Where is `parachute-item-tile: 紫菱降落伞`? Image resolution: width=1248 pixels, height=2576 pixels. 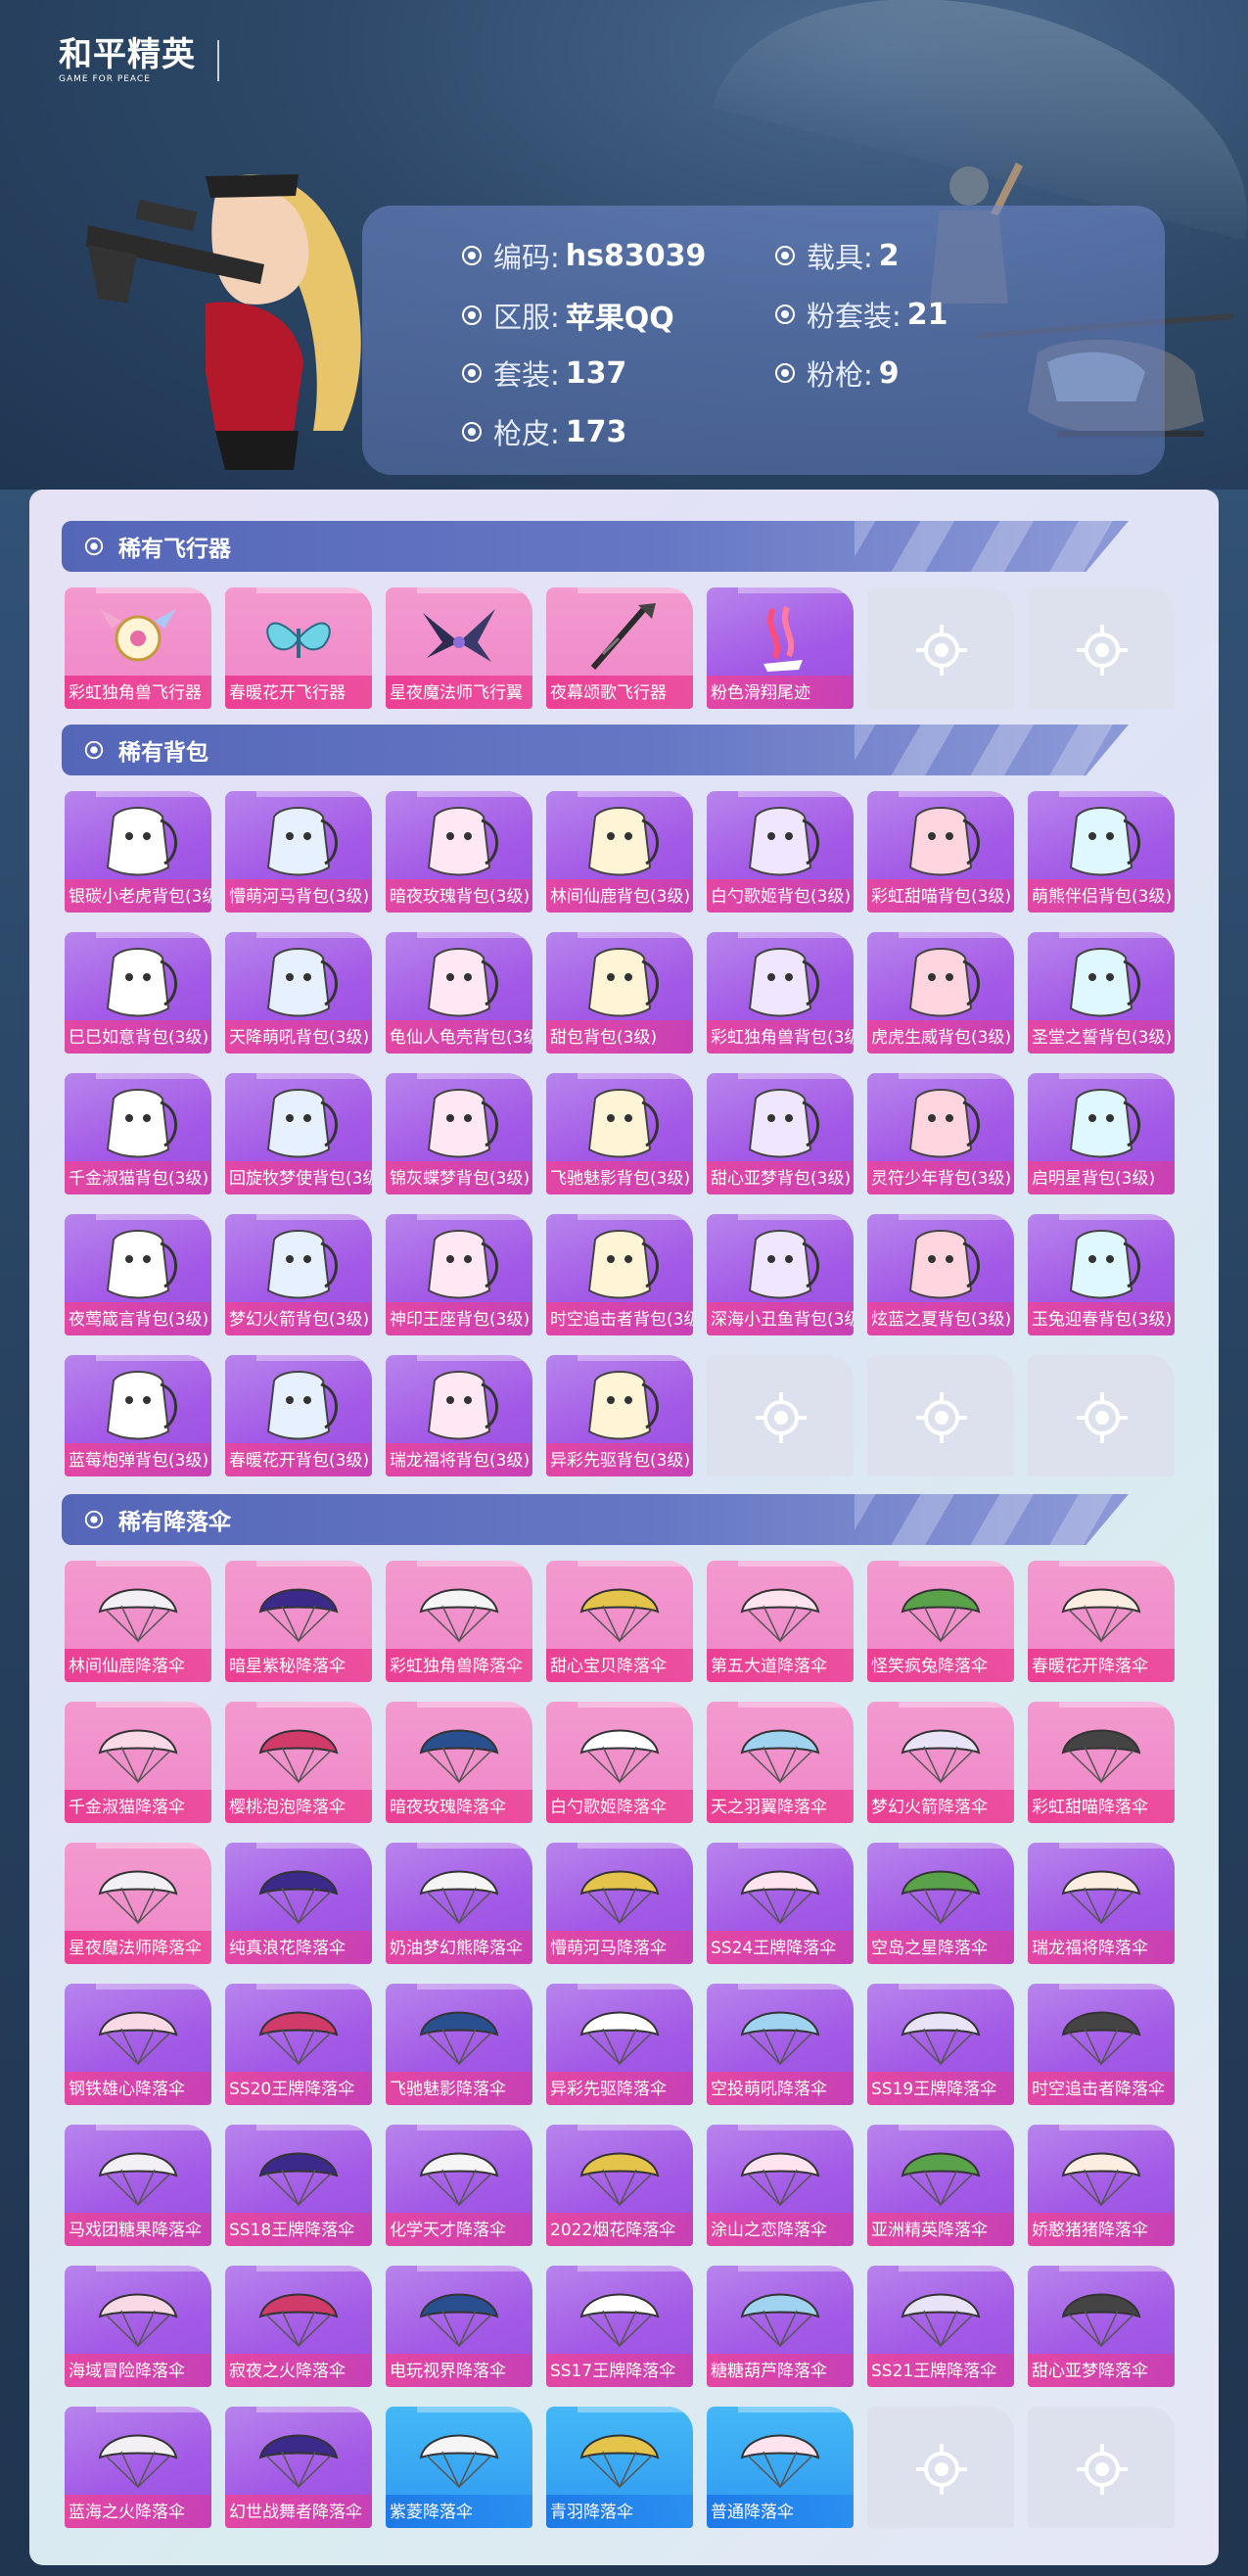
parachute-item-tile: 紫菱降落伞 is located at coordinates (459, 2467).